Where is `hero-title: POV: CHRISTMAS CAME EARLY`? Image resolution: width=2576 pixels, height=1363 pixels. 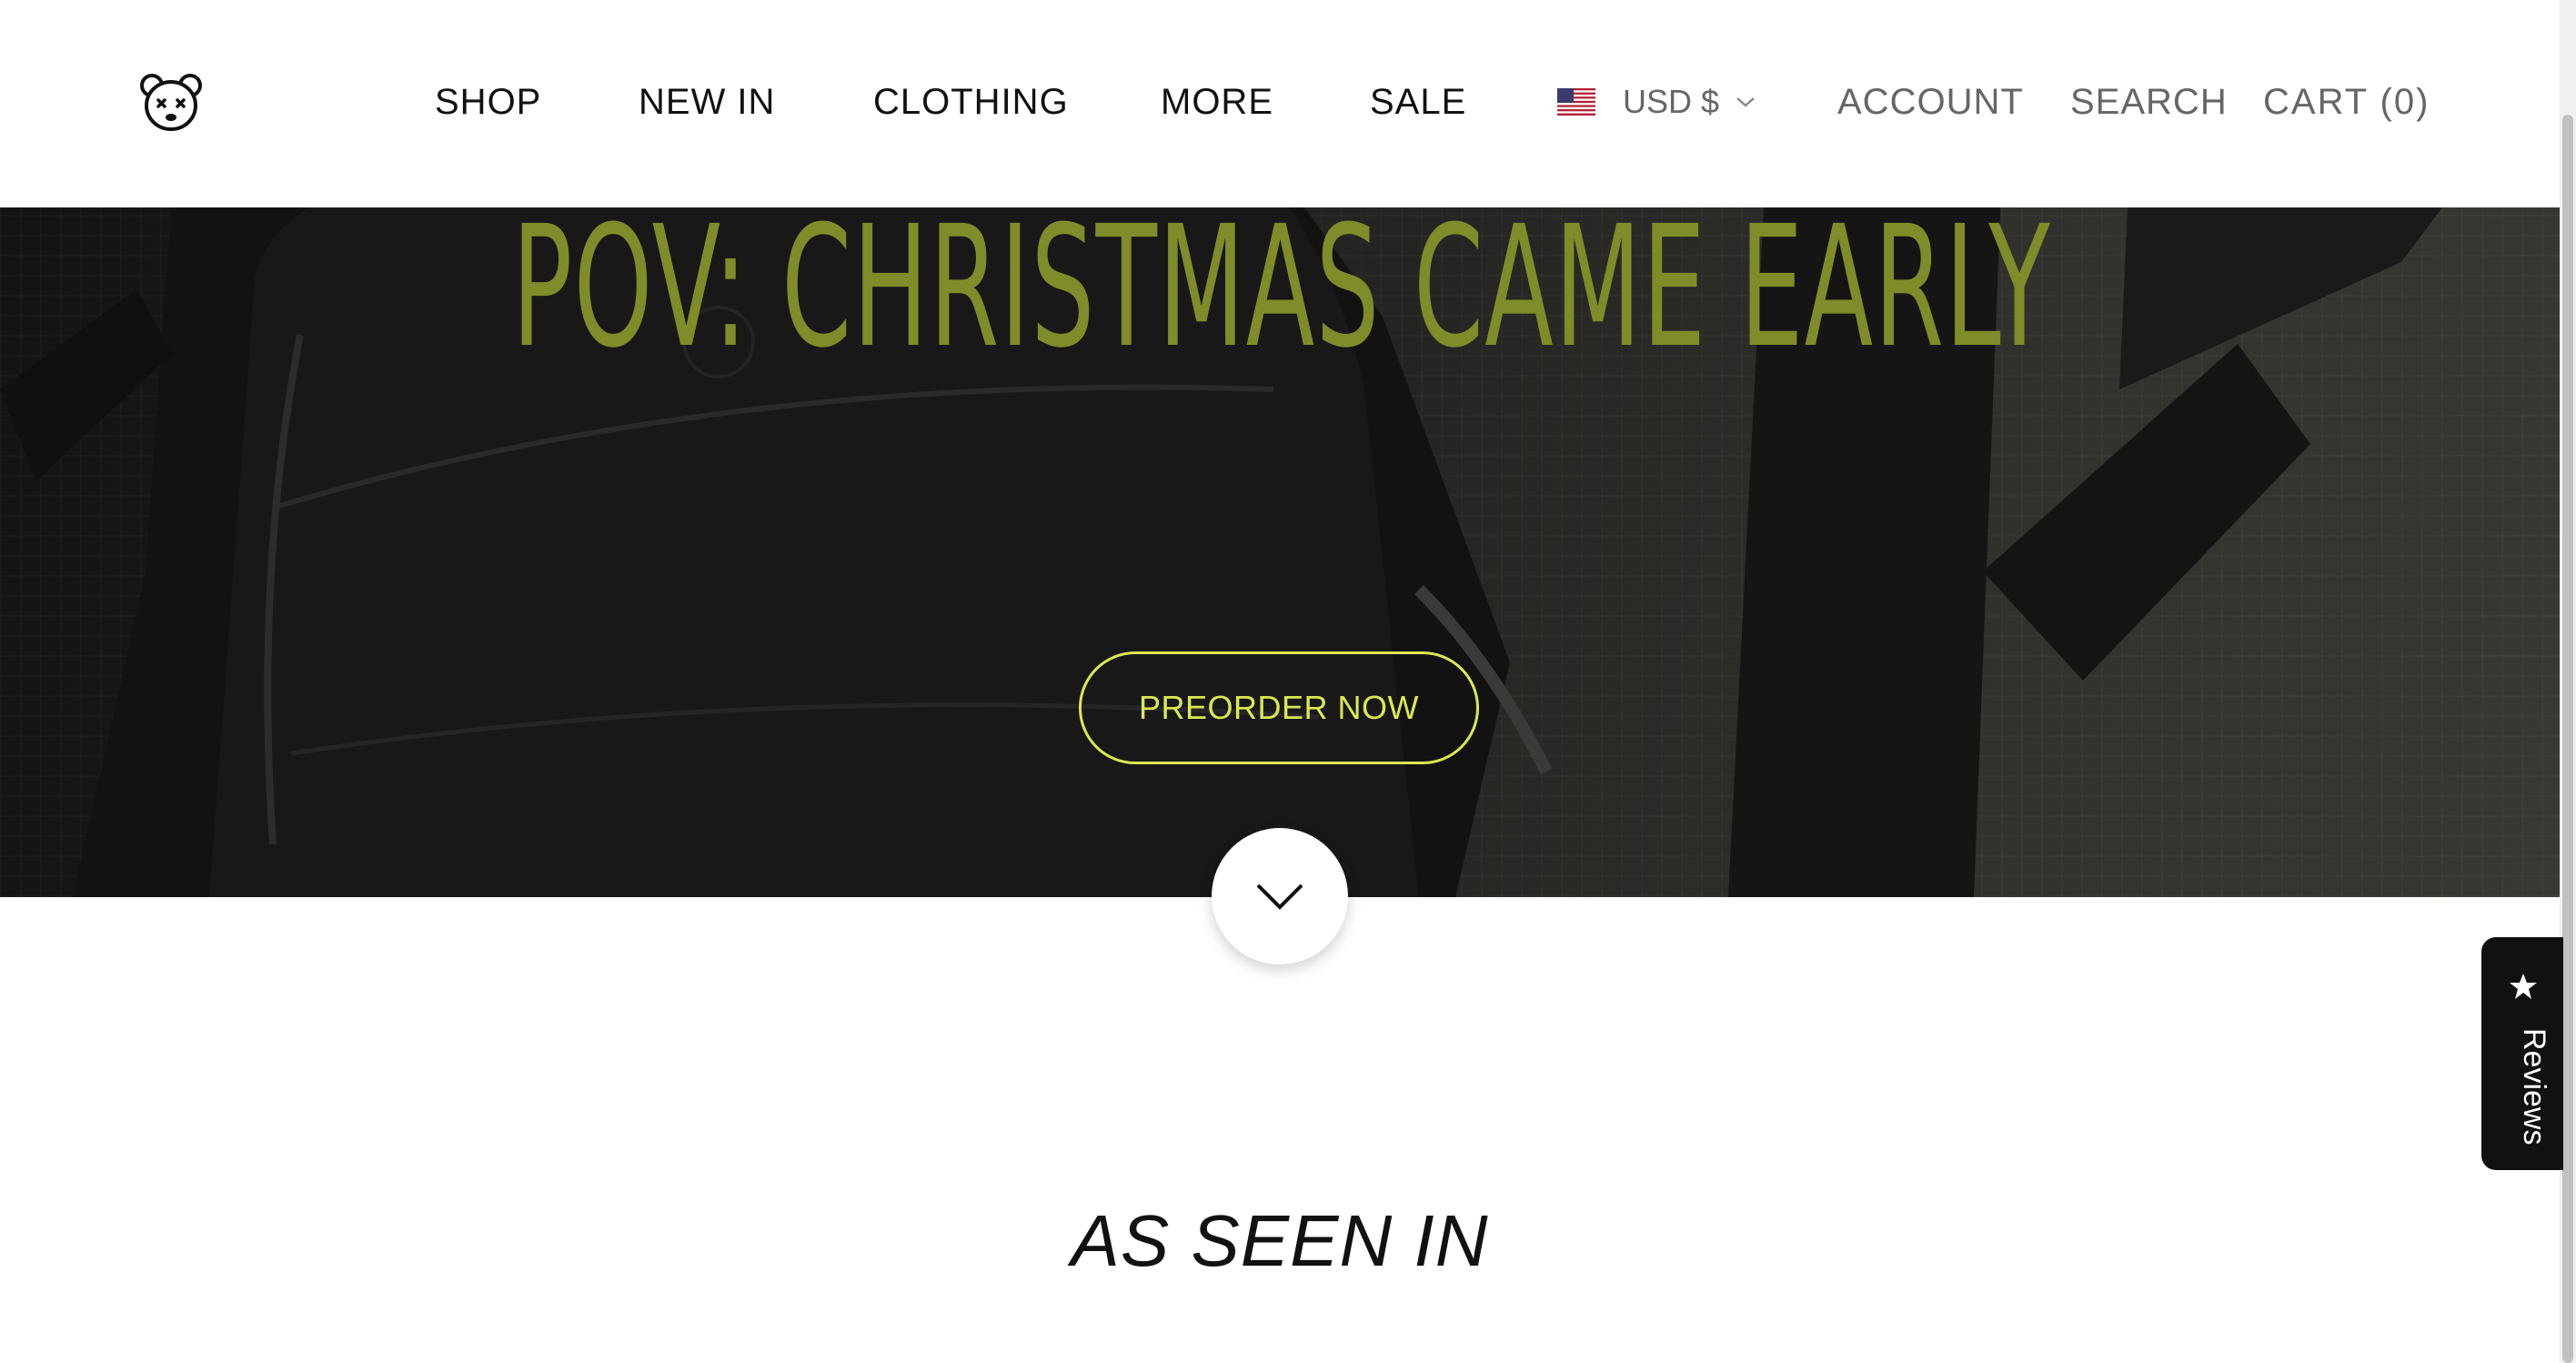
hero-title: POV: CHRISTMAS CAME EARLY is located at coordinates (1281, 296).